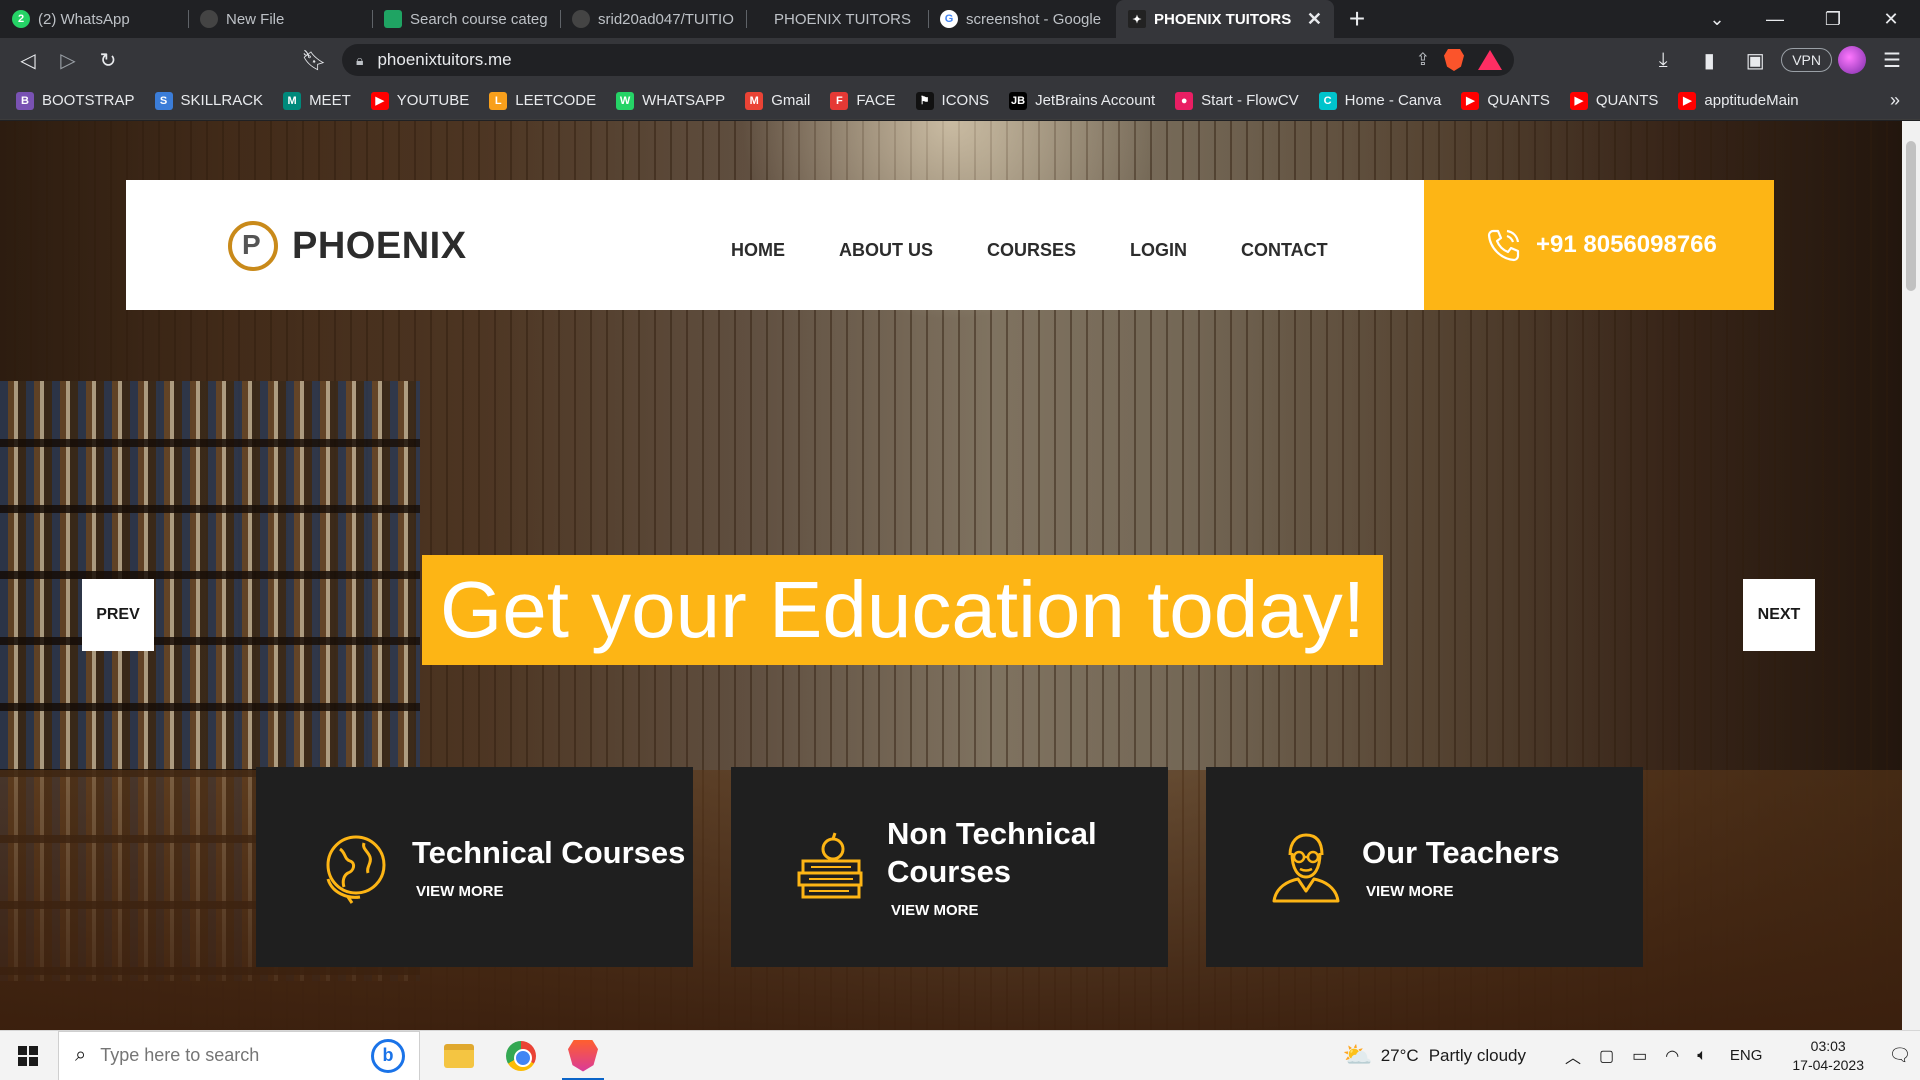 This screenshot has height=1080, width=1920. What do you see at coordinates (118, 615) in the screenshot?
I see `carousel-prev-button: PREV` at bounding box center [118, 615].